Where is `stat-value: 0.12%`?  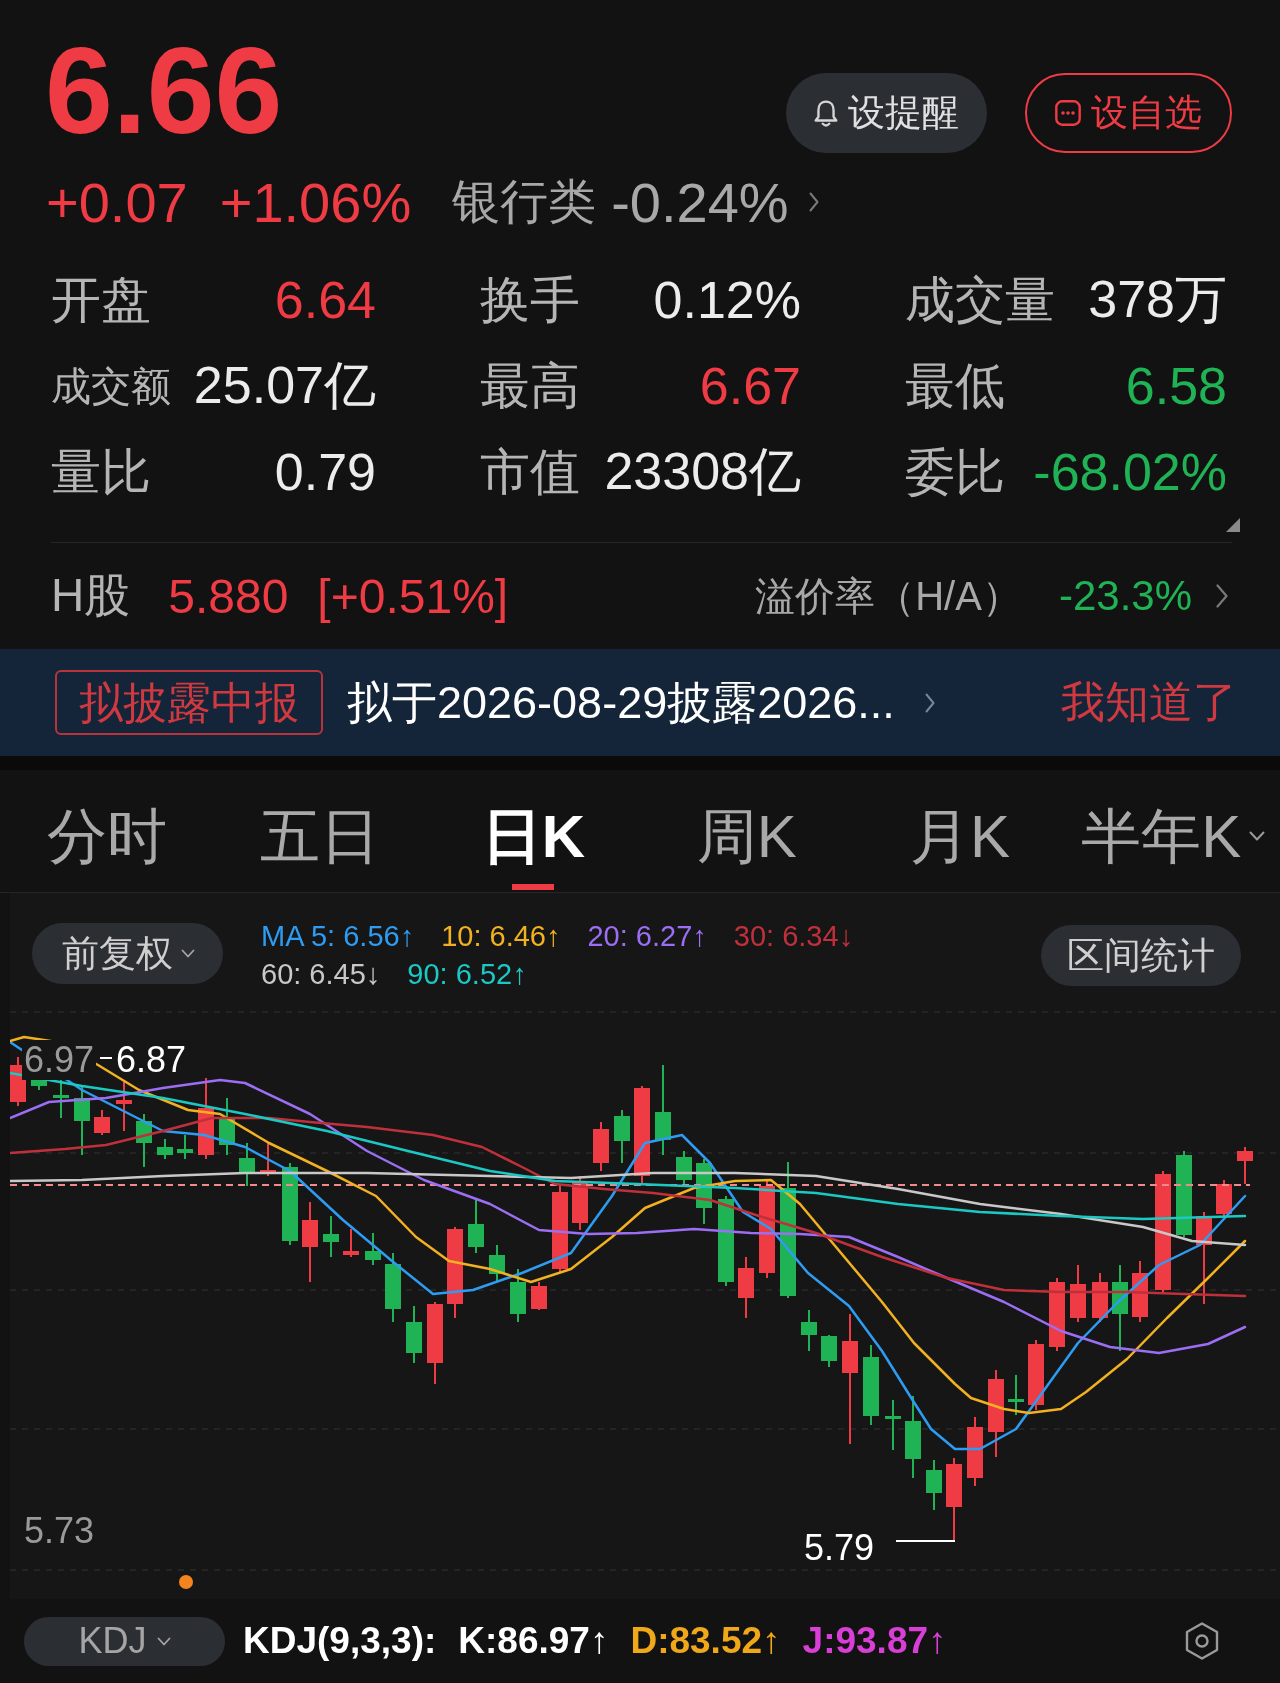
stat-value: 0.12% is located at coordinates (727, 300).